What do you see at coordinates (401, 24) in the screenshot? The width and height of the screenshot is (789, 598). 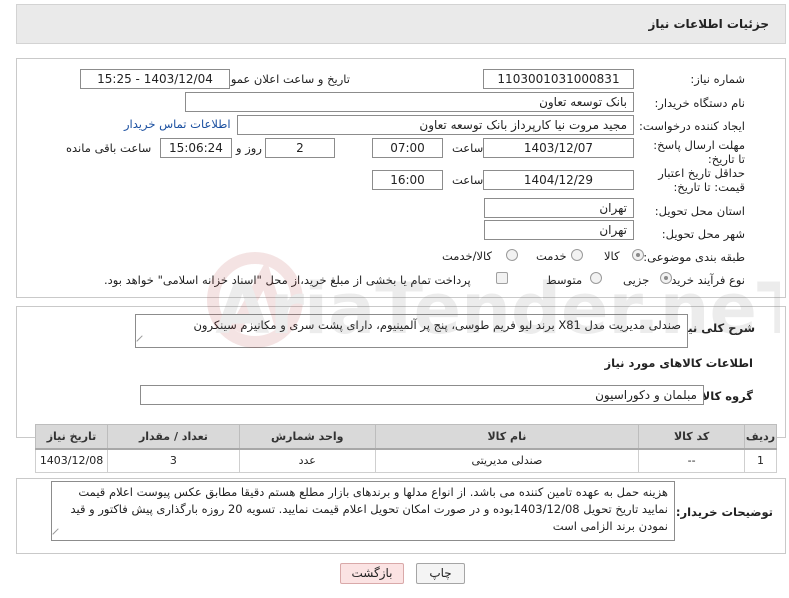 I see `page-header: جزئیات اطلاعات نیاز` at bounding box center [401, 24].